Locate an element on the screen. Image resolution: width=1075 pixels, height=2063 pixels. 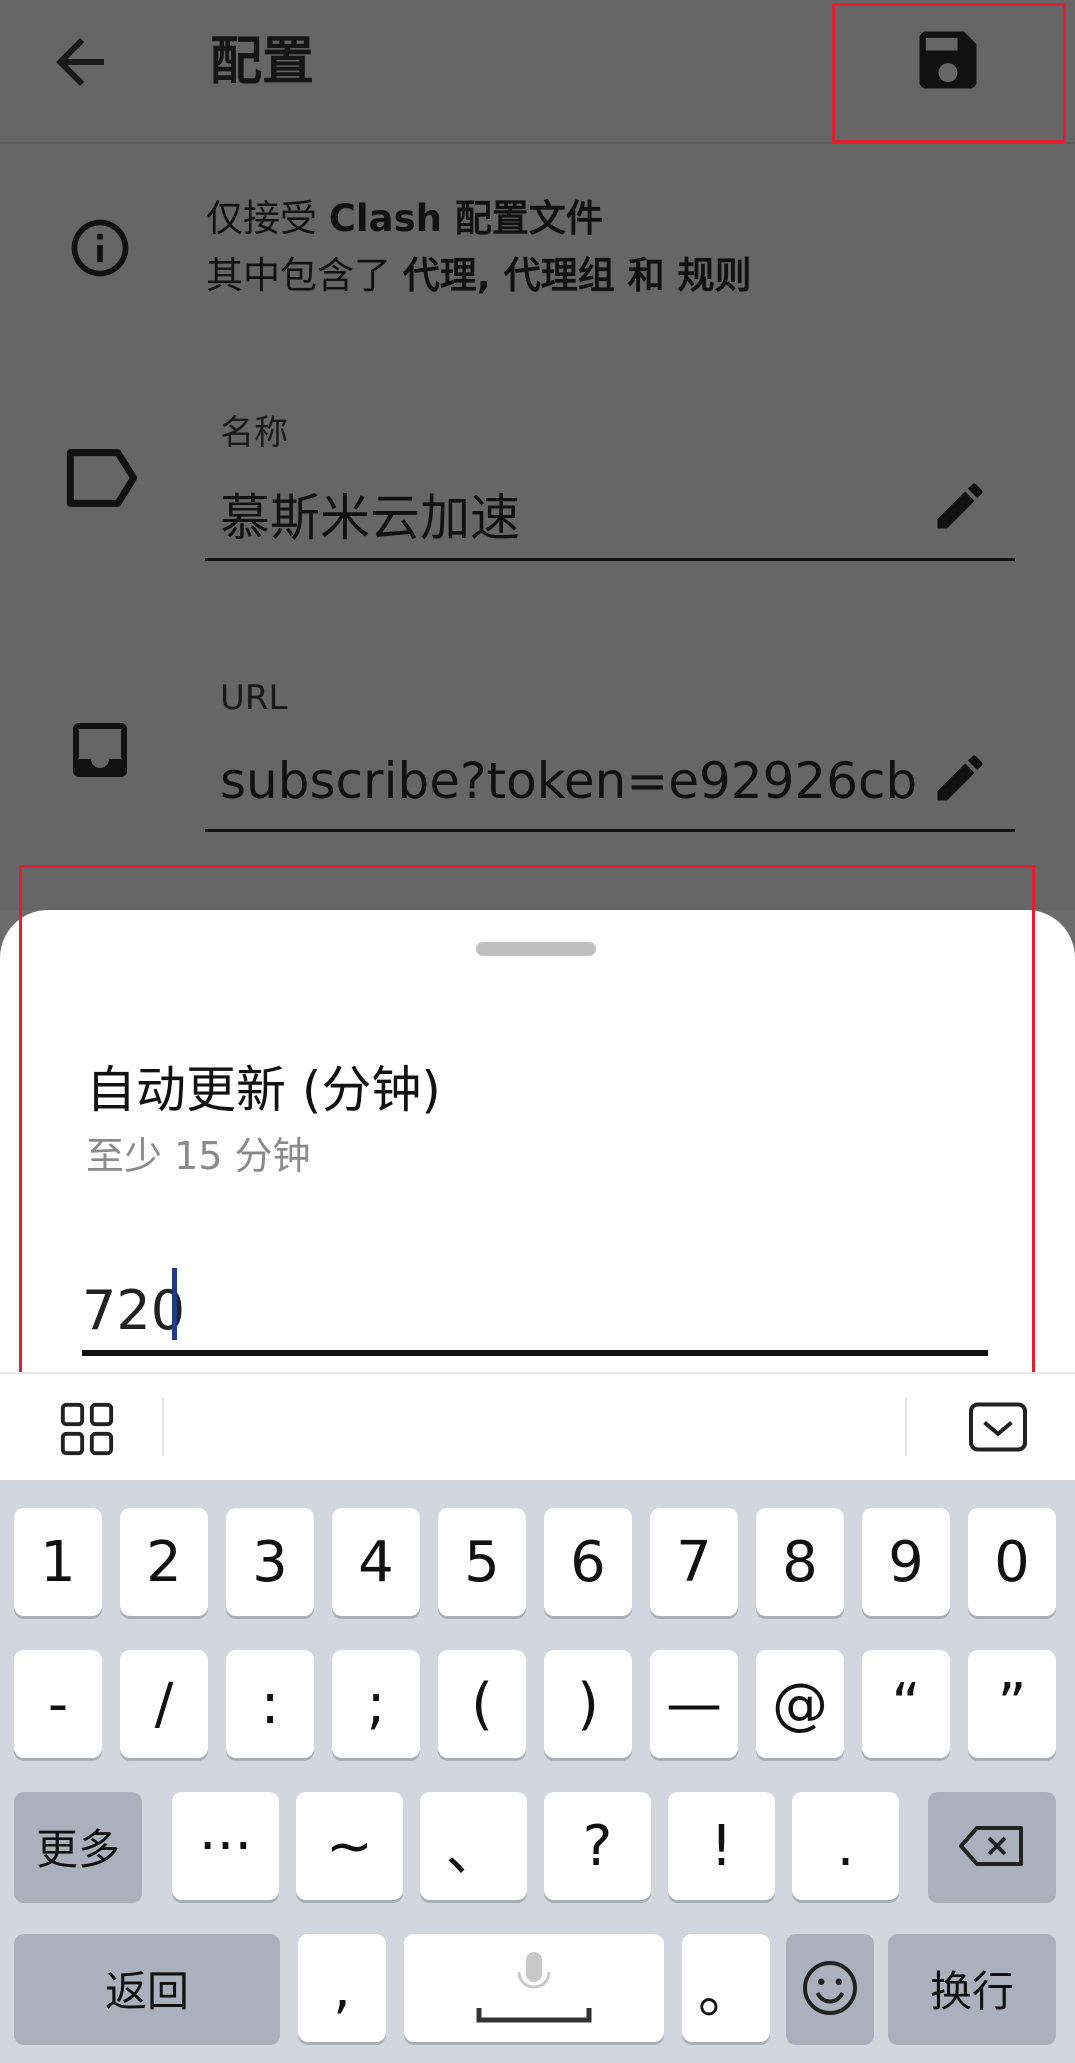
key-8: 8 is located at coordinates (800, 1562).